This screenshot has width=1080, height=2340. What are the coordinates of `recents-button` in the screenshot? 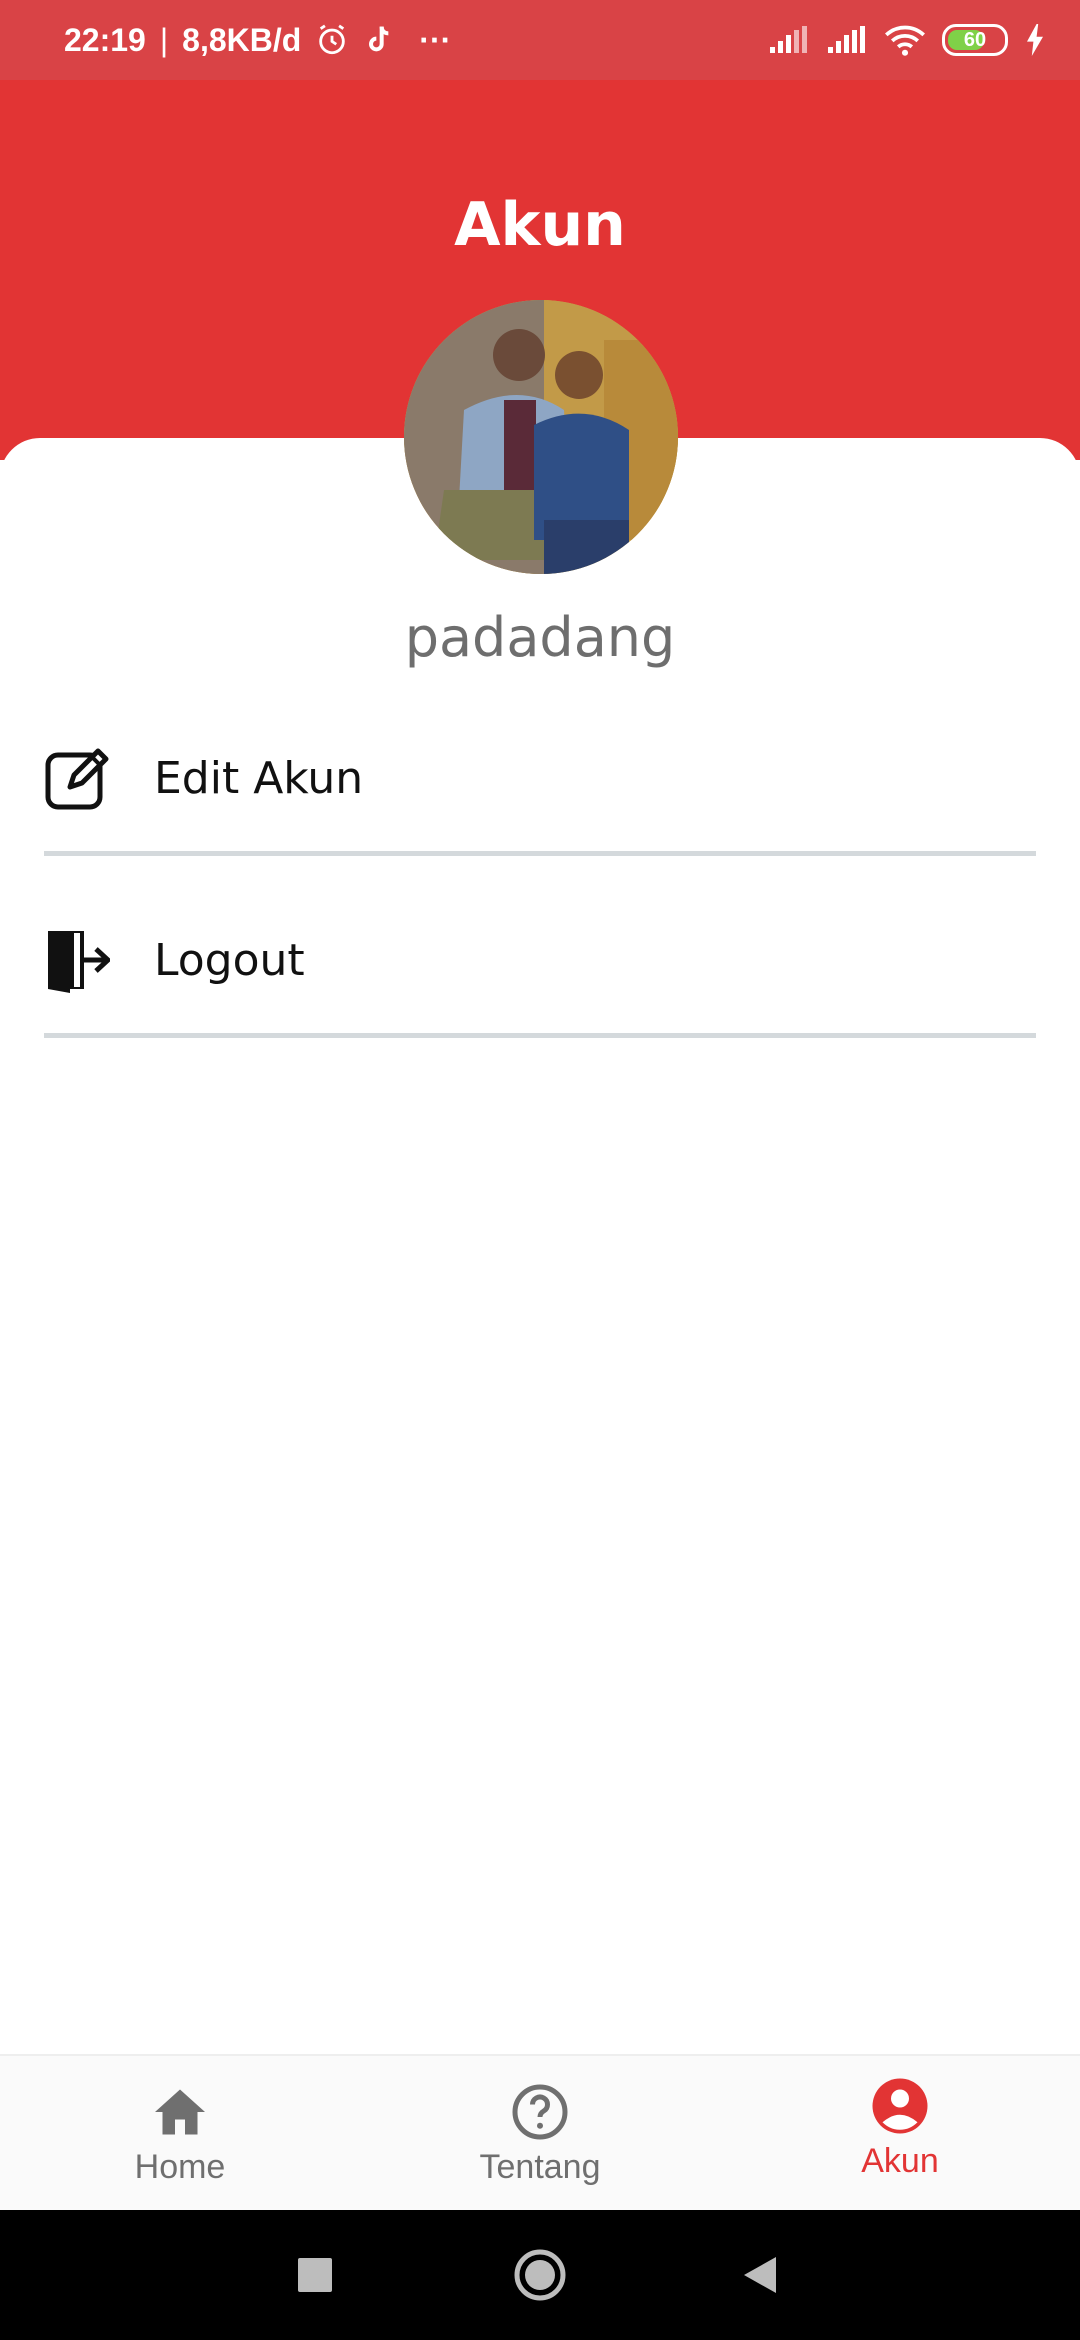 It's located at (315, 2275).